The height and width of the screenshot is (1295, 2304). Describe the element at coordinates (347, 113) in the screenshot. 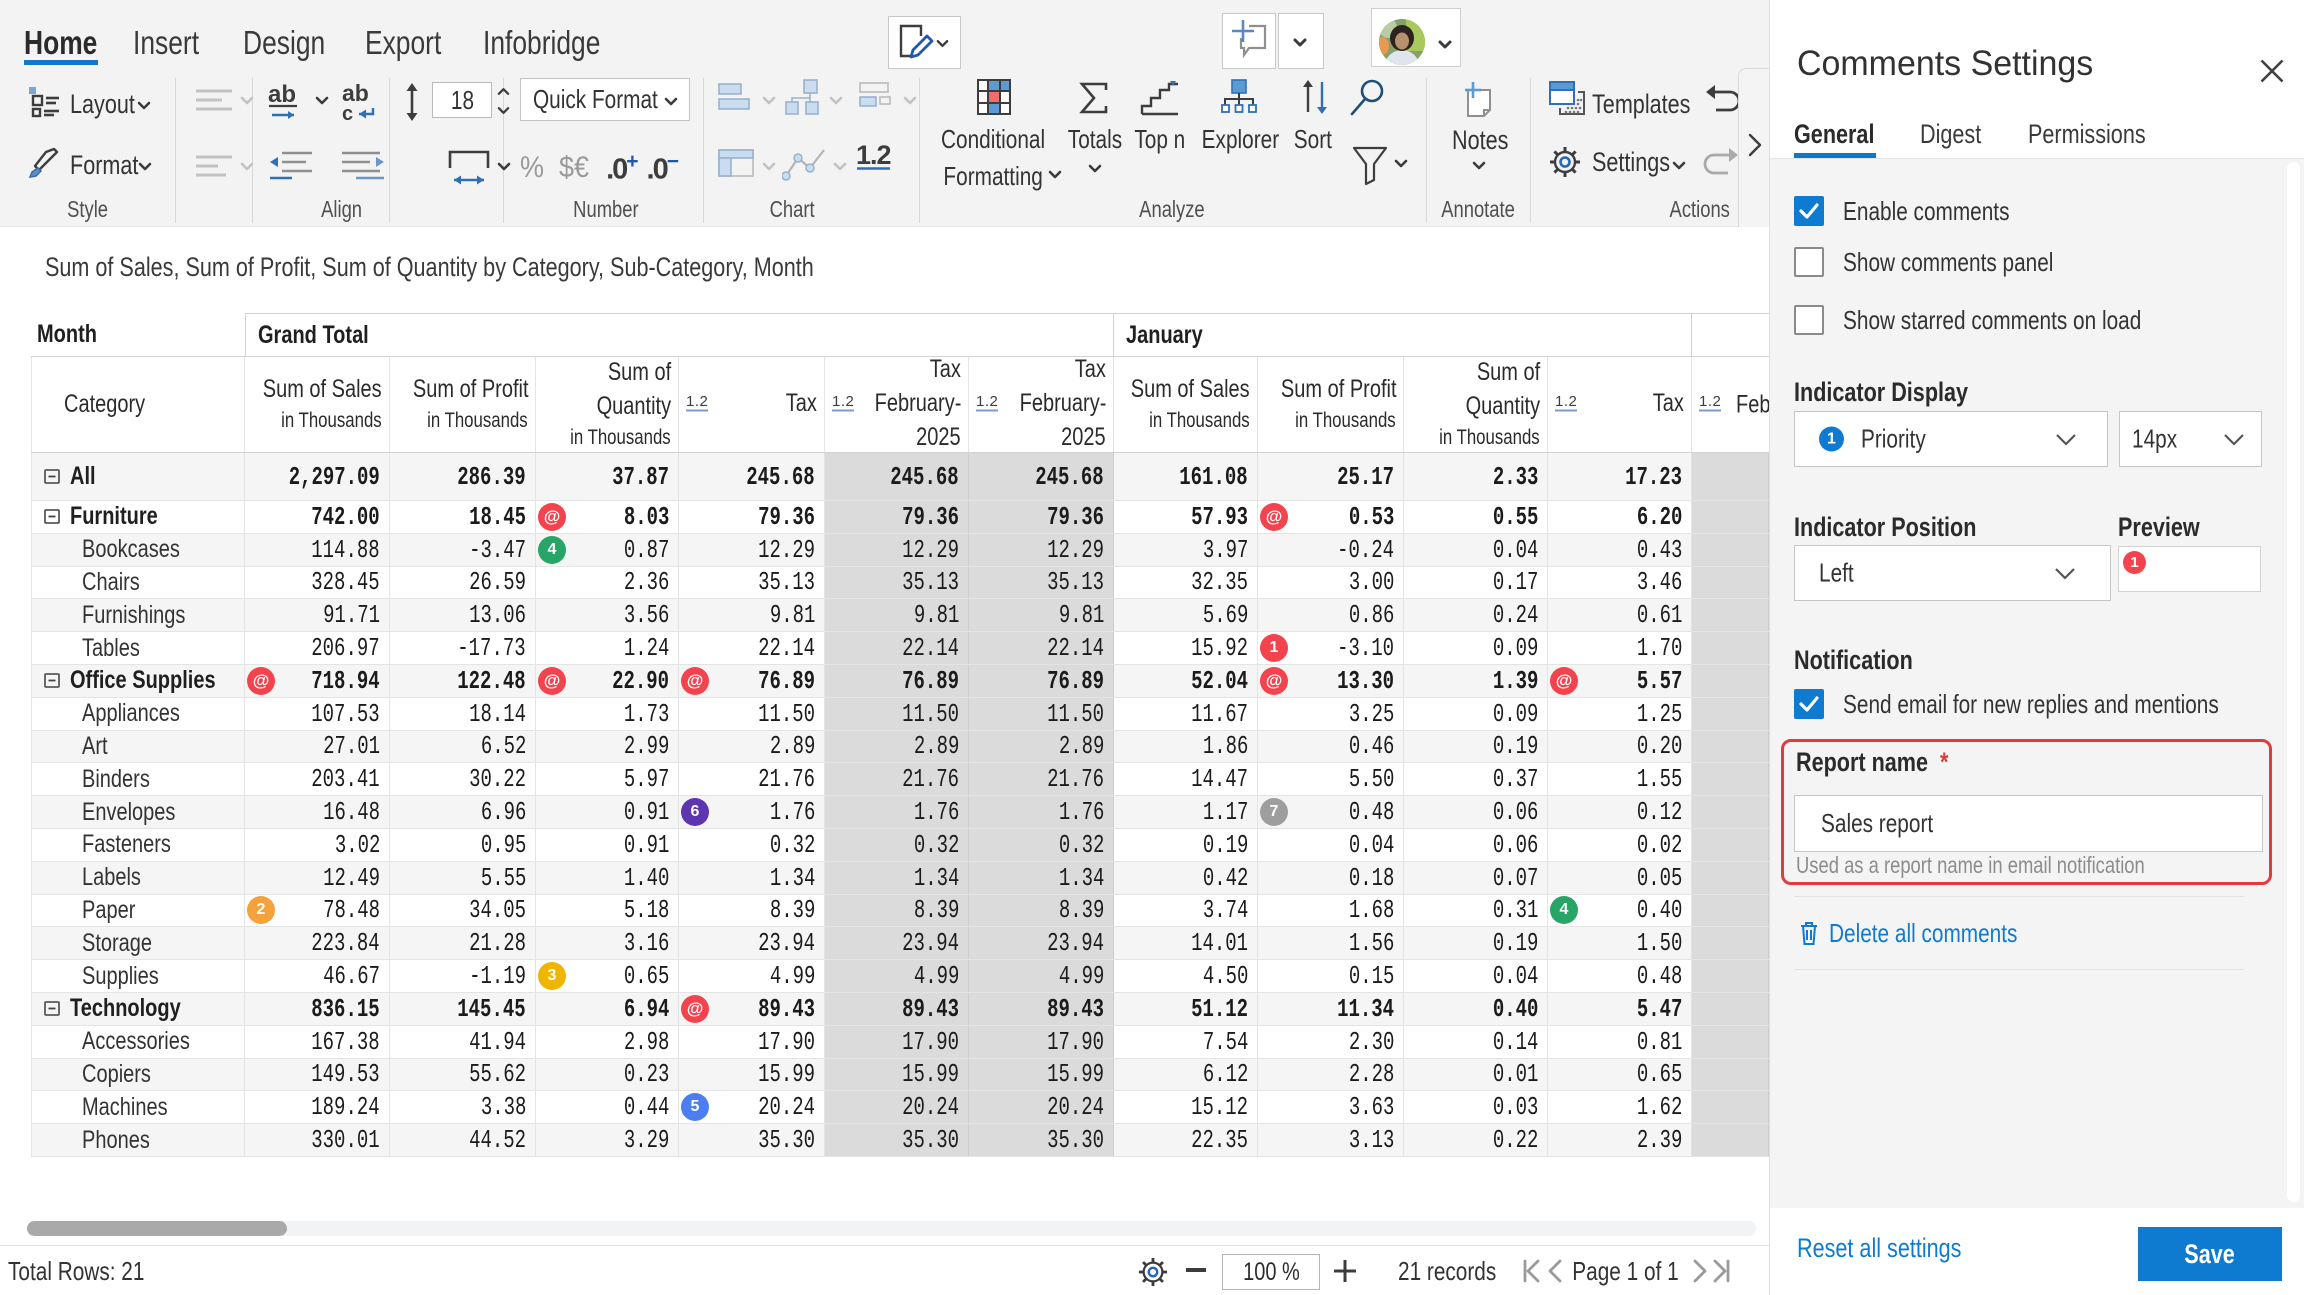

I see `svg-text: c` at that location.